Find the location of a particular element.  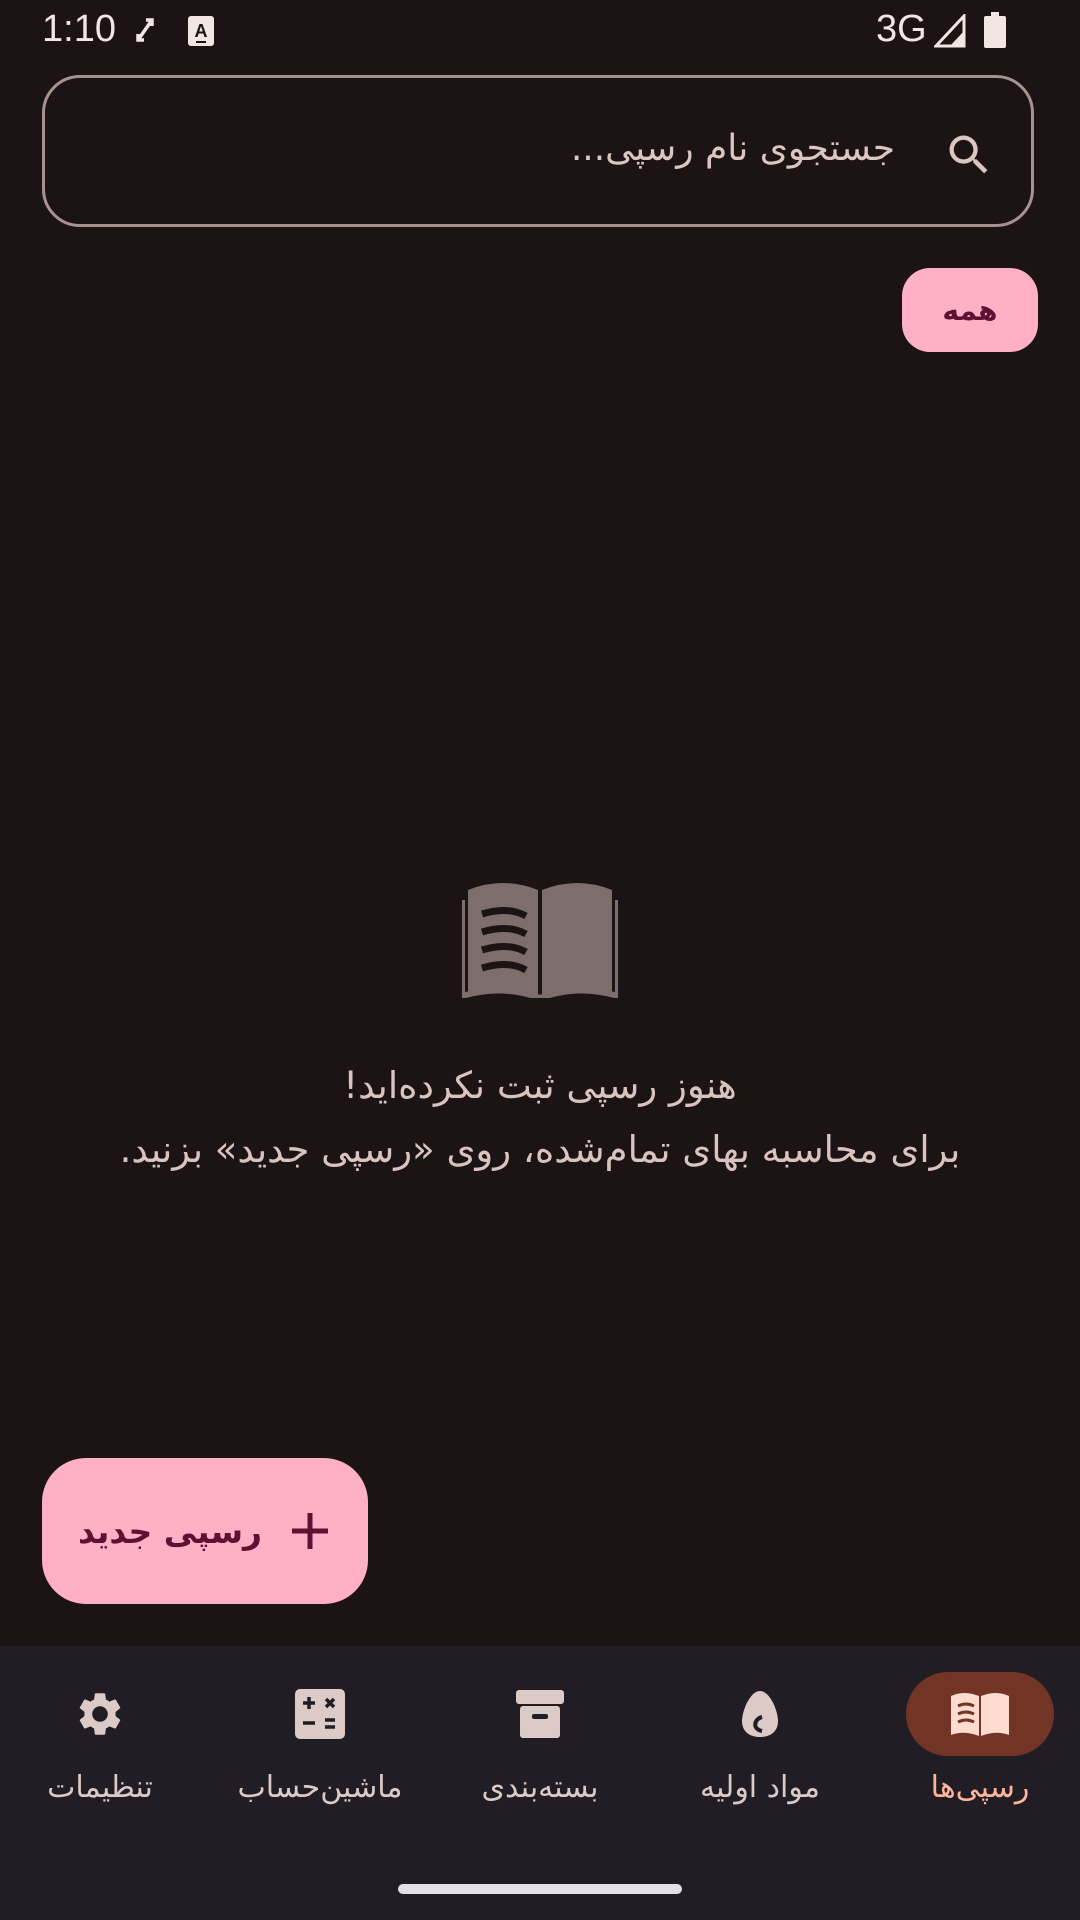

status-bar: 1:10 A 3G is located at coordinates (540, 31).